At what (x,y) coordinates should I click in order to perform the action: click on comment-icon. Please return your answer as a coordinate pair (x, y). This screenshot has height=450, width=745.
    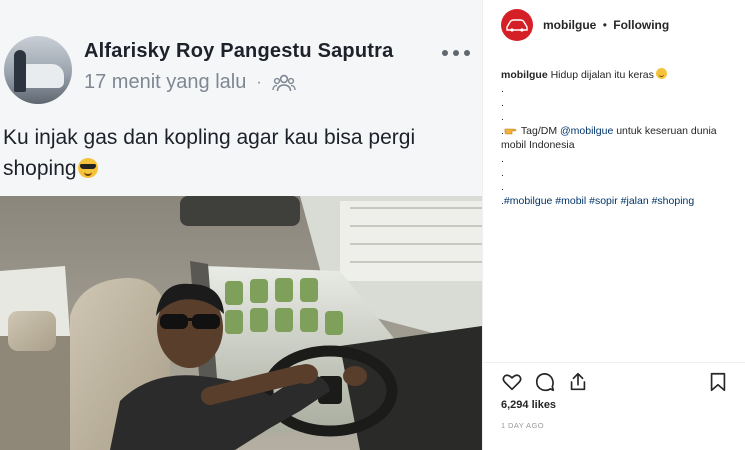
    Looking at the image, I should click on (545, 382).